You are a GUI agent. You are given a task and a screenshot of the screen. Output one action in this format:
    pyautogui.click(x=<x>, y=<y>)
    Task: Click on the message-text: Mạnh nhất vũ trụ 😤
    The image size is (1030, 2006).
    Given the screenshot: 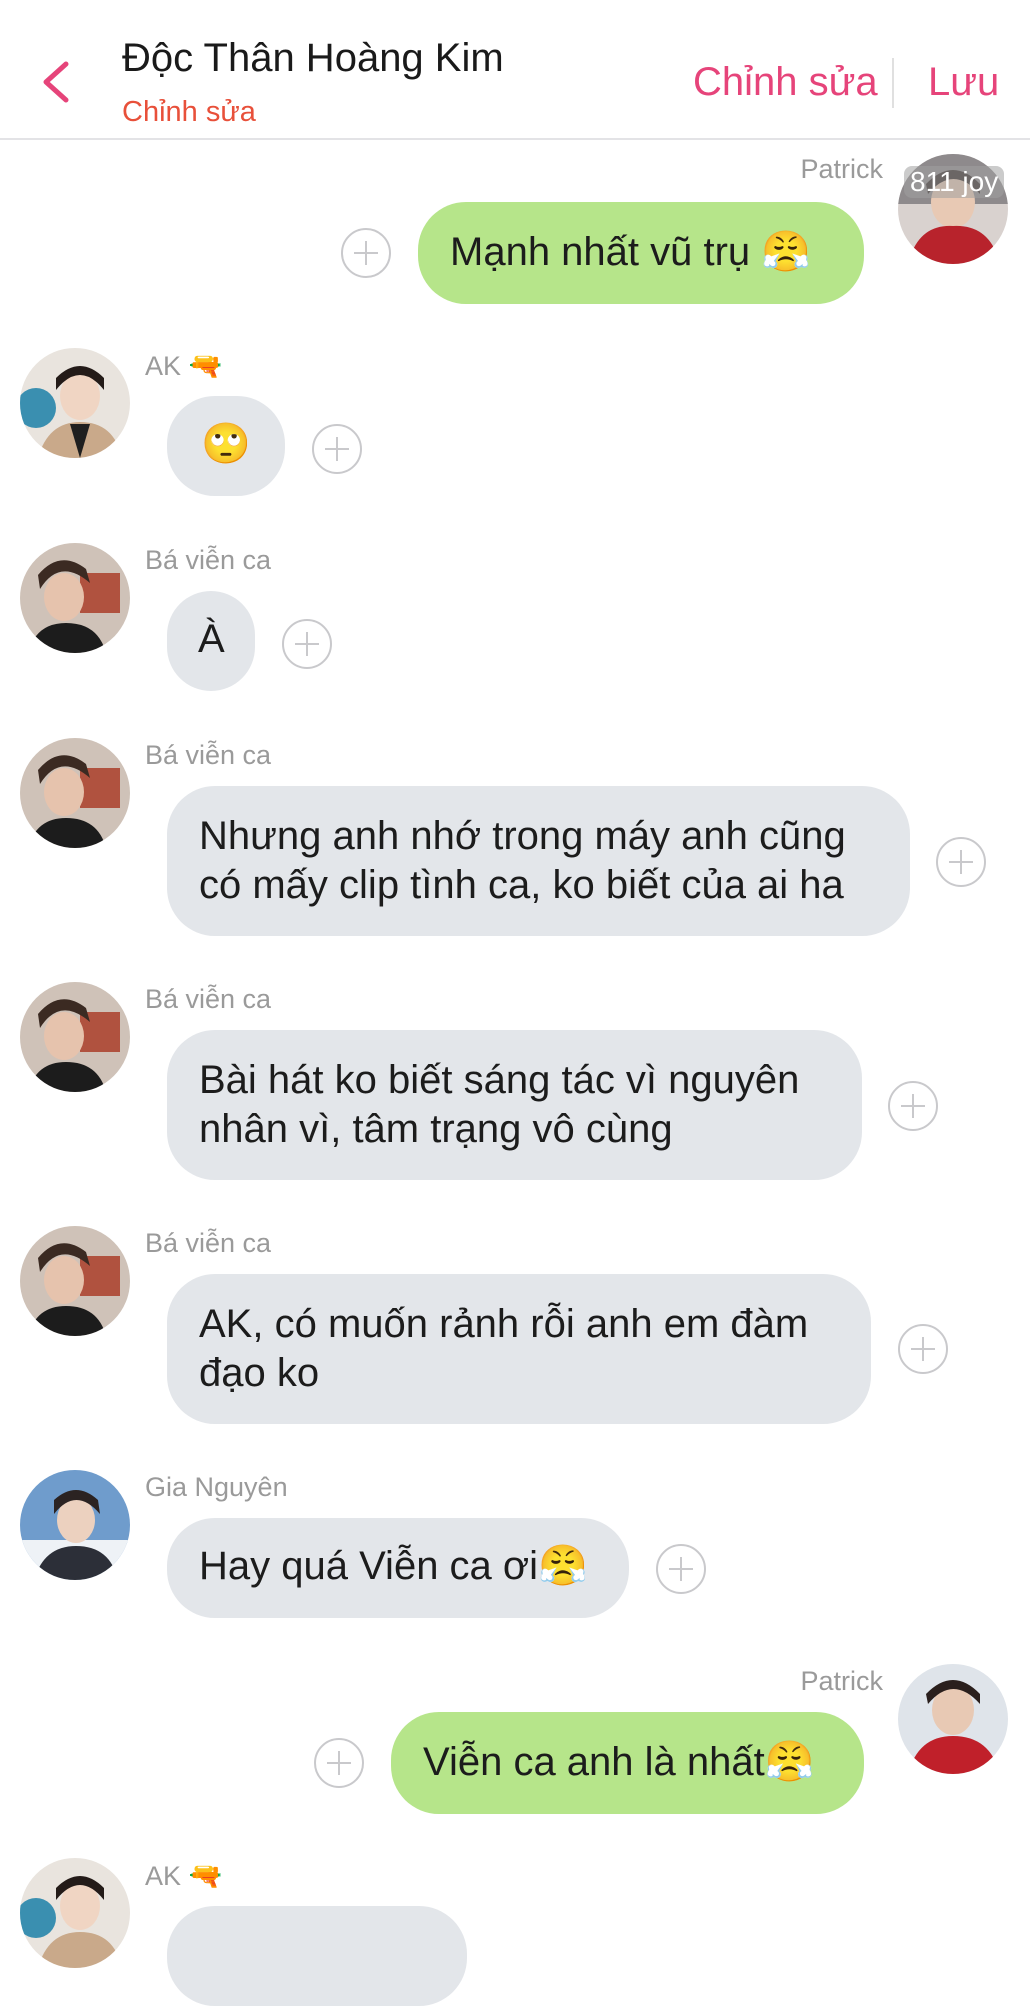 What is the action you would take?
    pyautogui.click(x=631, y=252)
    